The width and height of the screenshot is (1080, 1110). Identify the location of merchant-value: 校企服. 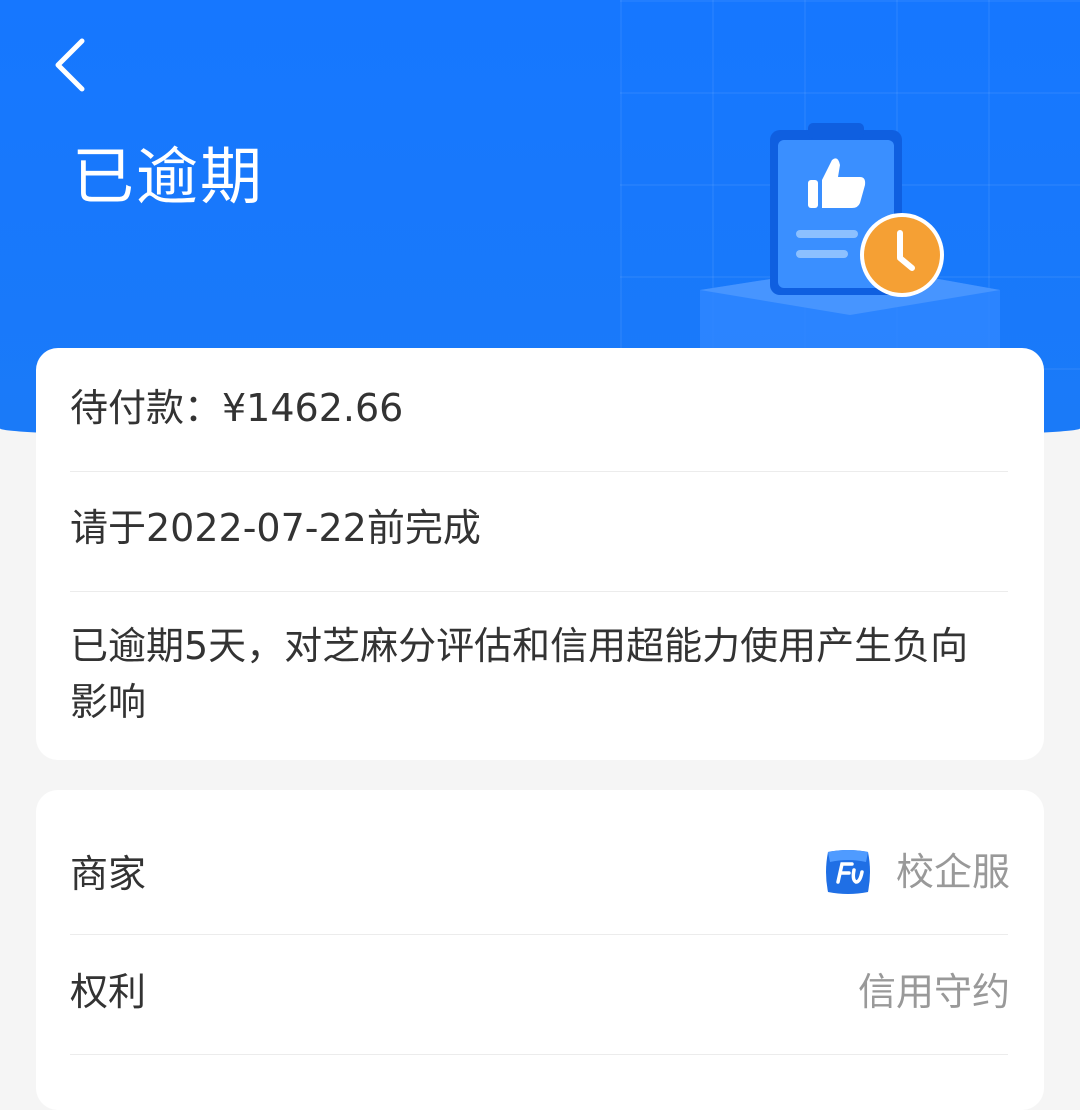
(916, 872).